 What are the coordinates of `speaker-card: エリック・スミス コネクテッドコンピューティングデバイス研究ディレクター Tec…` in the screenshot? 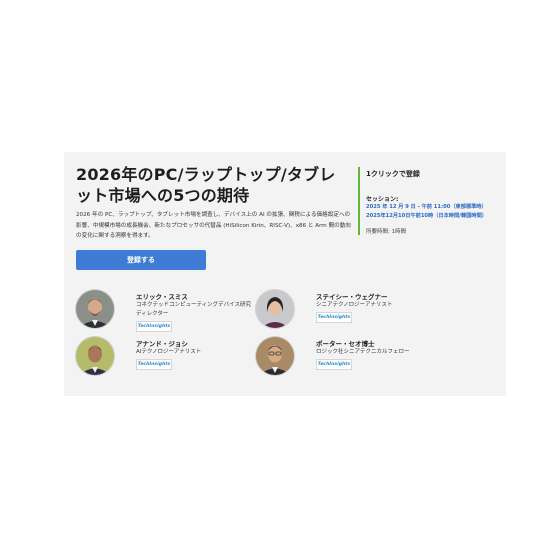 It's located at (176, 311).